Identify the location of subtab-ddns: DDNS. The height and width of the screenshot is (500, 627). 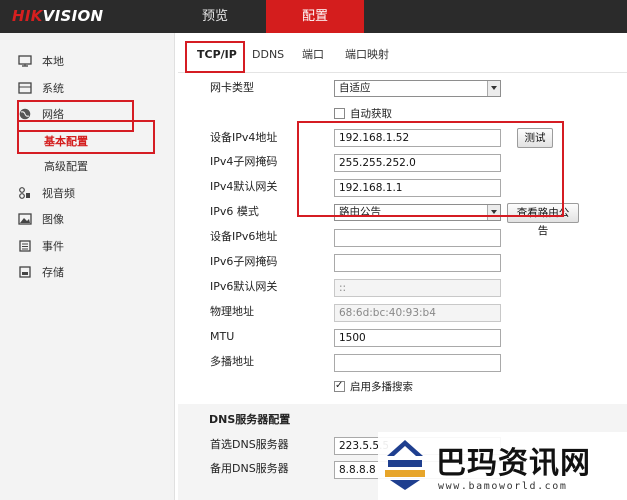
(268, 55).